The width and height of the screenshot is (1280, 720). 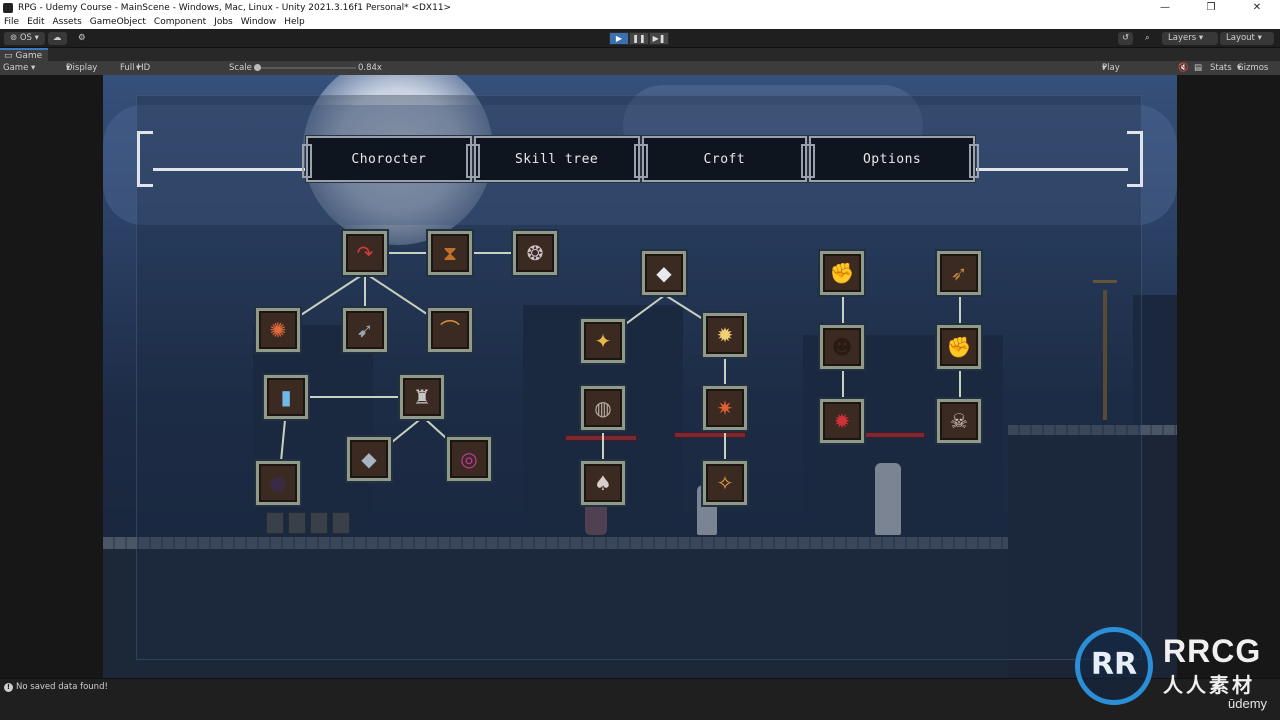 I want to click on skill-dash-arrow-icon: ↷, so click(x=365, y=253).